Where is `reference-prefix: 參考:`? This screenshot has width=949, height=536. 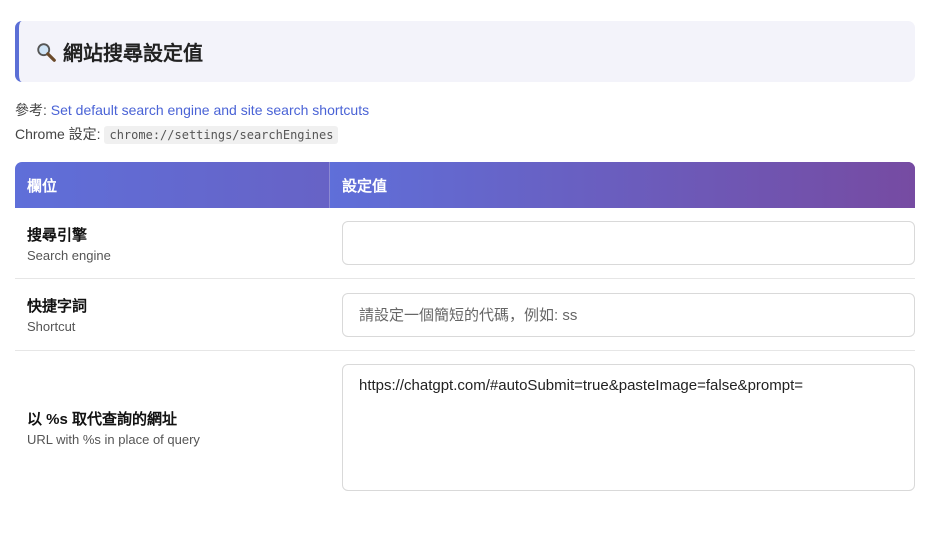
reference-prefix: 參考: is located at coordinates (33, 110).